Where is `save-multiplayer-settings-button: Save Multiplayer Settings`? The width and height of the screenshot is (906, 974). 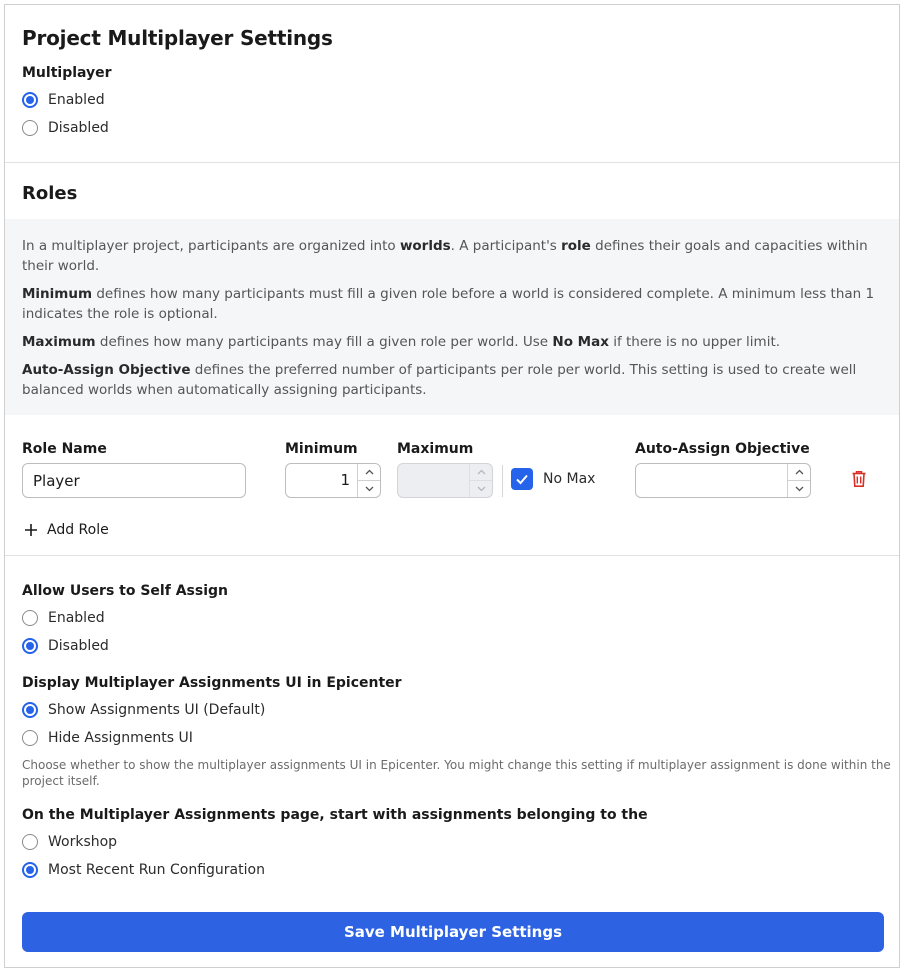 save-multiplayer-settings-button: Save Multiplayer Settings is located at coordinates (453, 932).